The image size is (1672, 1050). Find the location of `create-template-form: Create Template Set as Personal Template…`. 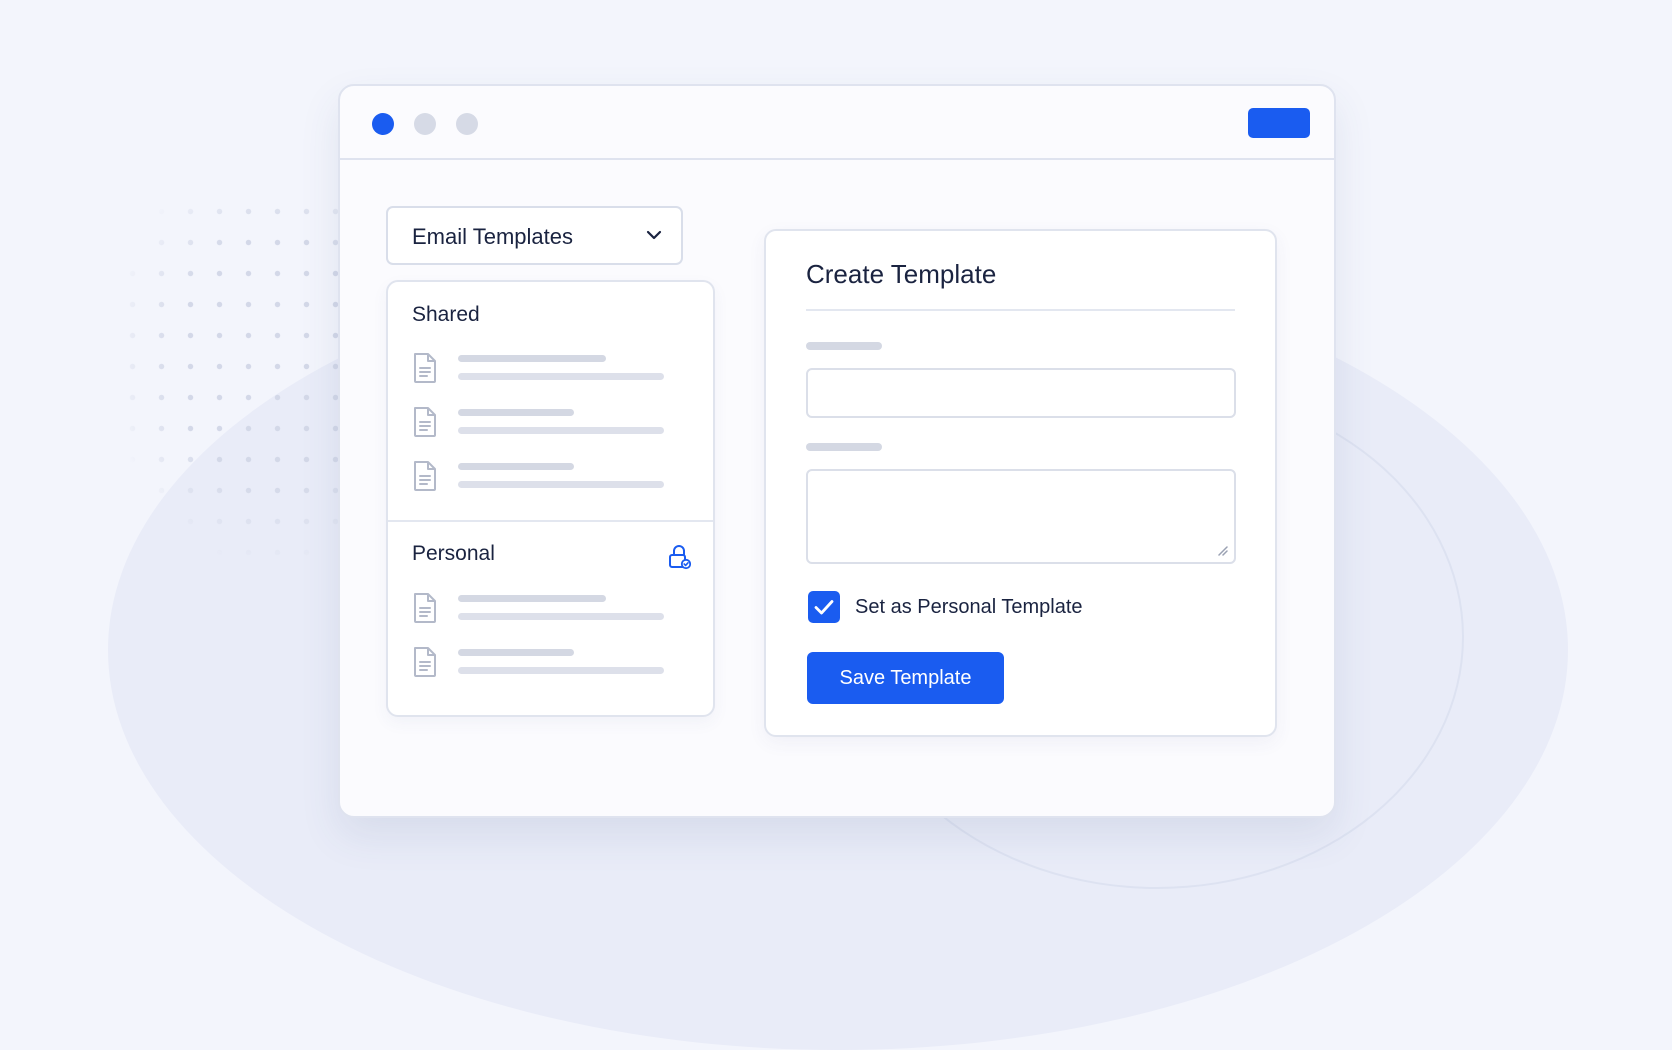

create-template-form: Create Template Set as Personal Template… is located at coordinates (1020, 483).